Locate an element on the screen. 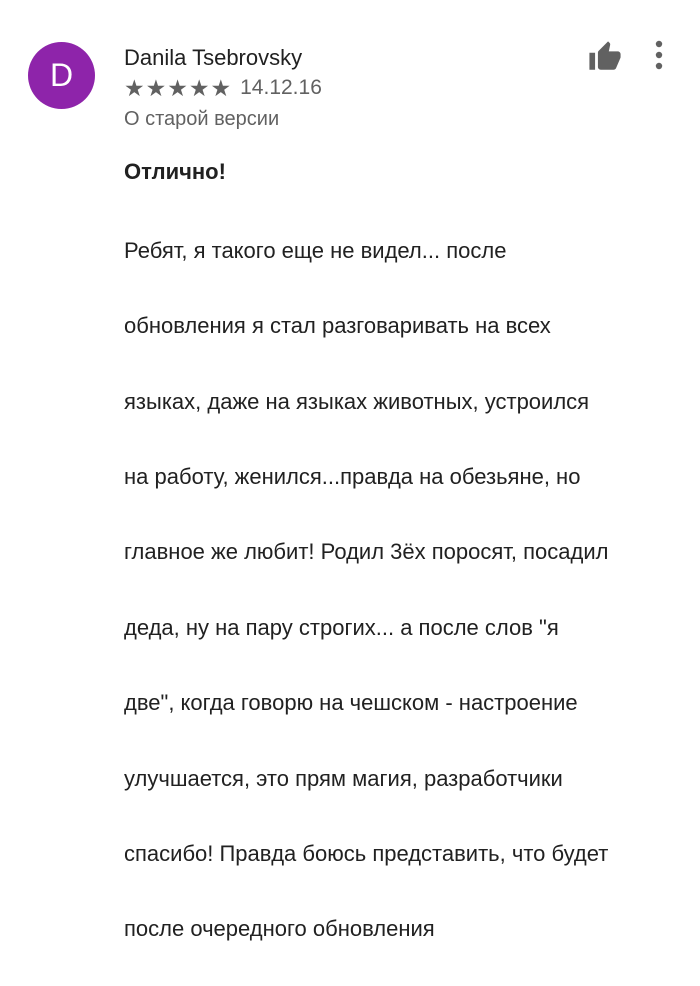 The height and width of the screenshot is (986, 700). review-text-line: после очередного обновления is located at coordinates (279, 929).